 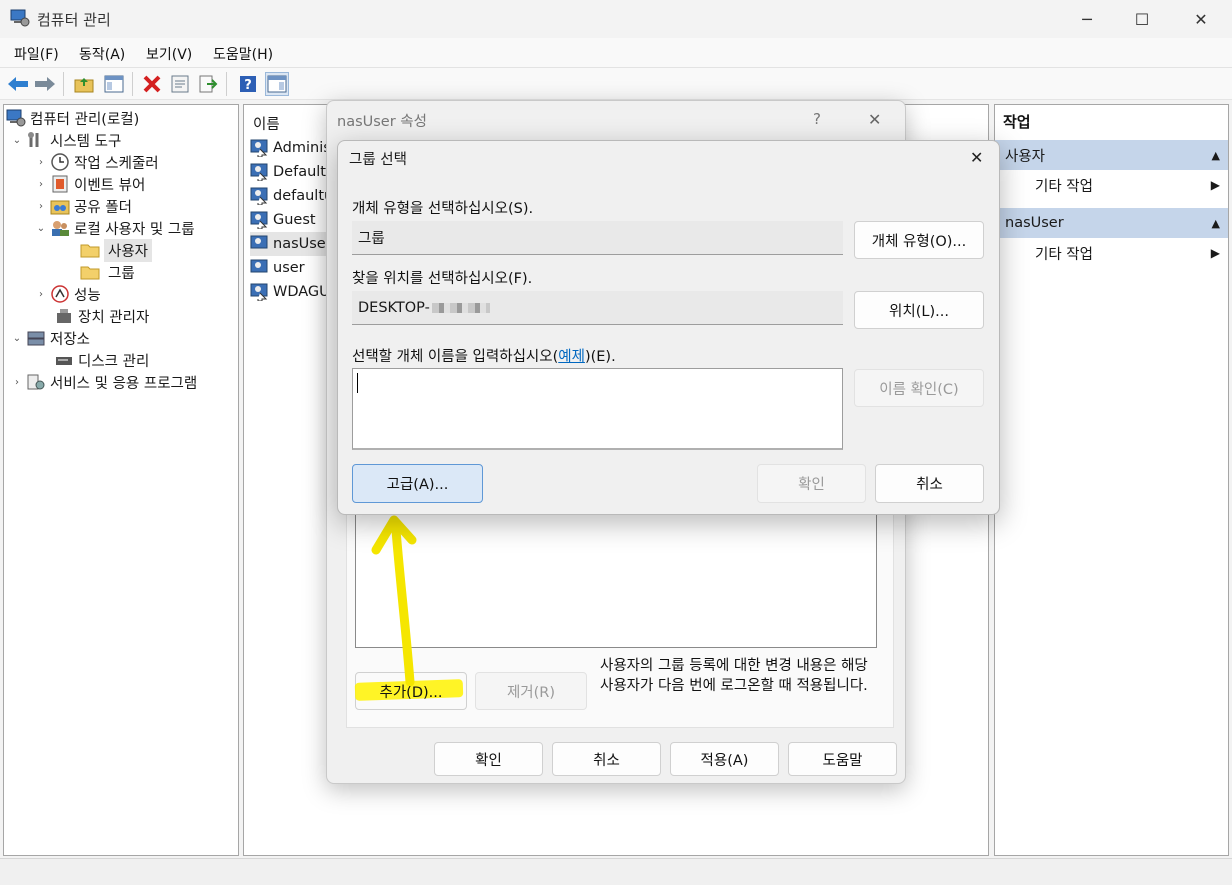 I want to click on menu-file: 파일(F), so click(x=36, y=54).